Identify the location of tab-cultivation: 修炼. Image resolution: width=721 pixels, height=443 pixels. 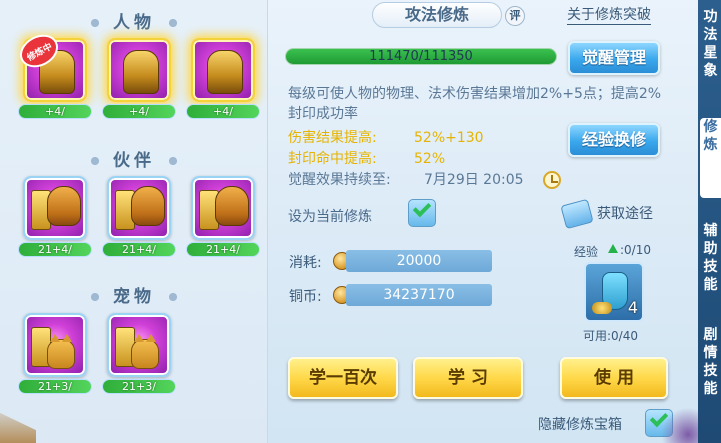
(710, 158).